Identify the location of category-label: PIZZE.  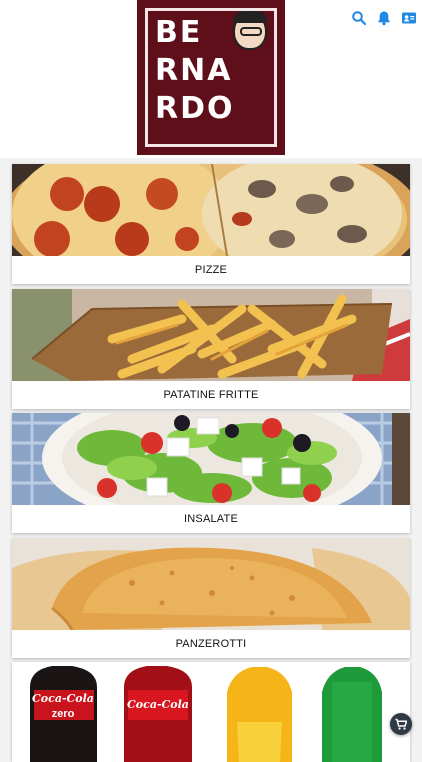
(211, 270).